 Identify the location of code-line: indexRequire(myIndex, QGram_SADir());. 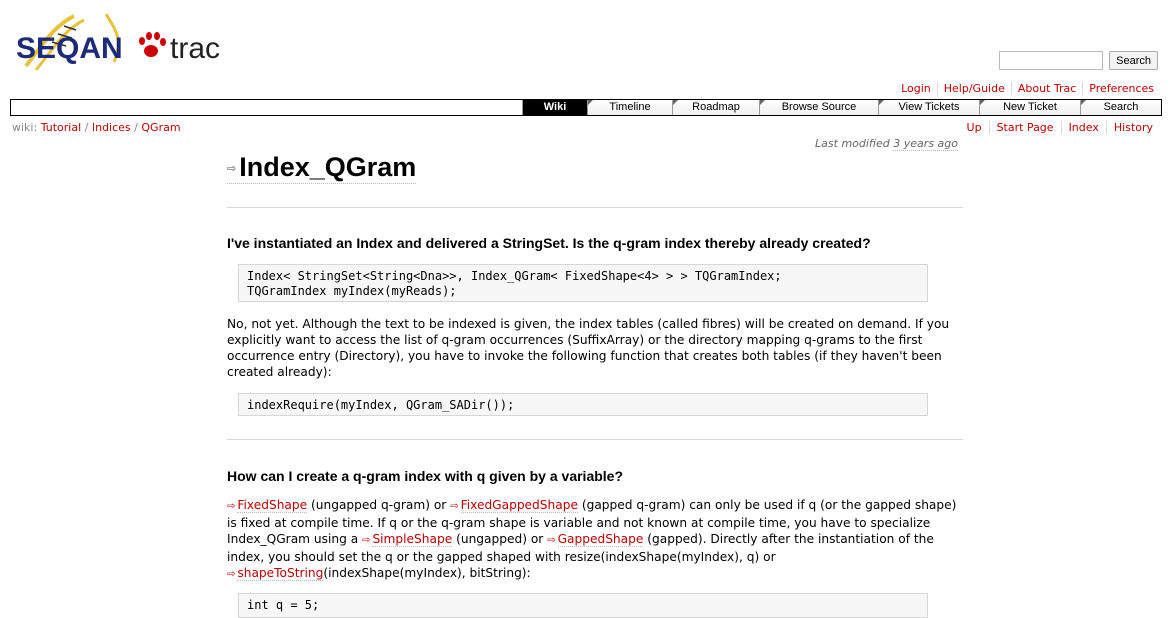
(381, 405).